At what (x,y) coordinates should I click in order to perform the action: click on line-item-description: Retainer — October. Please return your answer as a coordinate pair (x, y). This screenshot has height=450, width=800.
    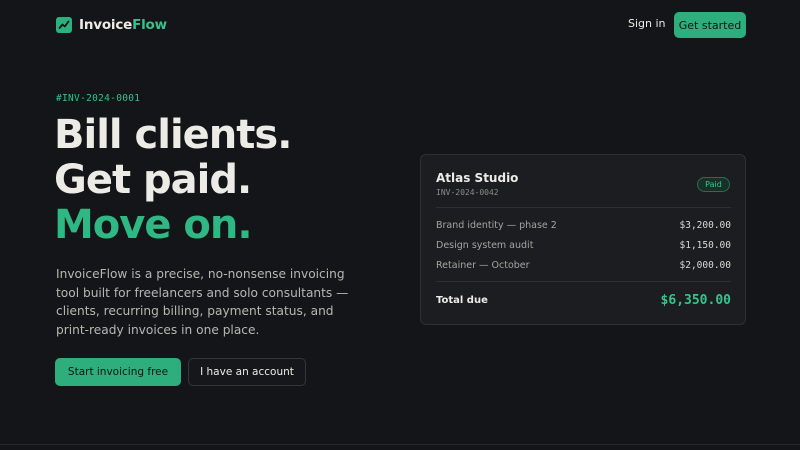
    Looking at the image, I should click on (483, 265).